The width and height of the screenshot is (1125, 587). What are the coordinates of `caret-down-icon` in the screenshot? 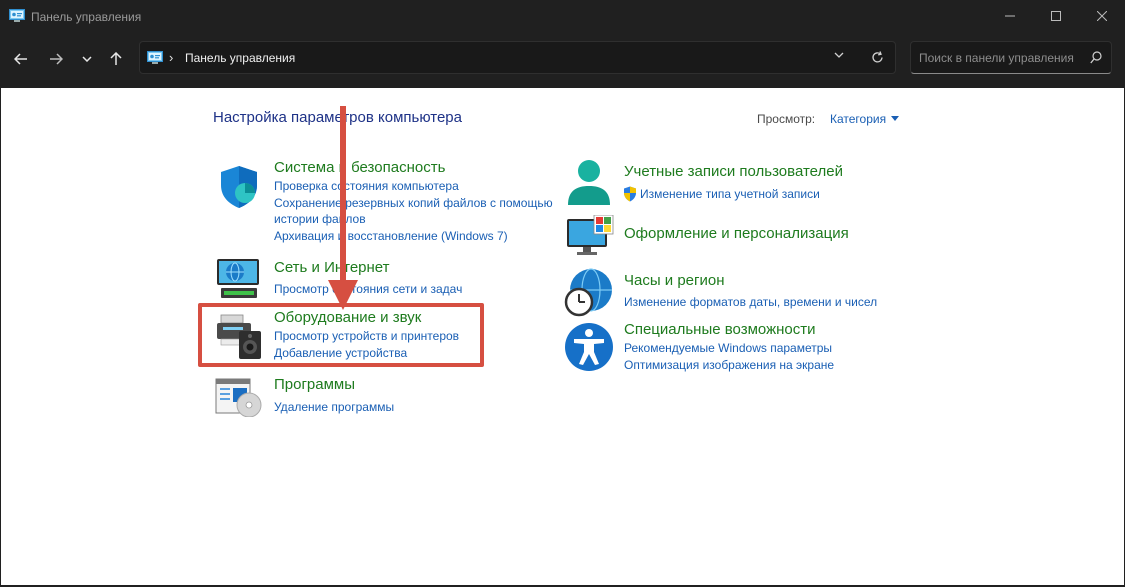 It's located at (895, 118).